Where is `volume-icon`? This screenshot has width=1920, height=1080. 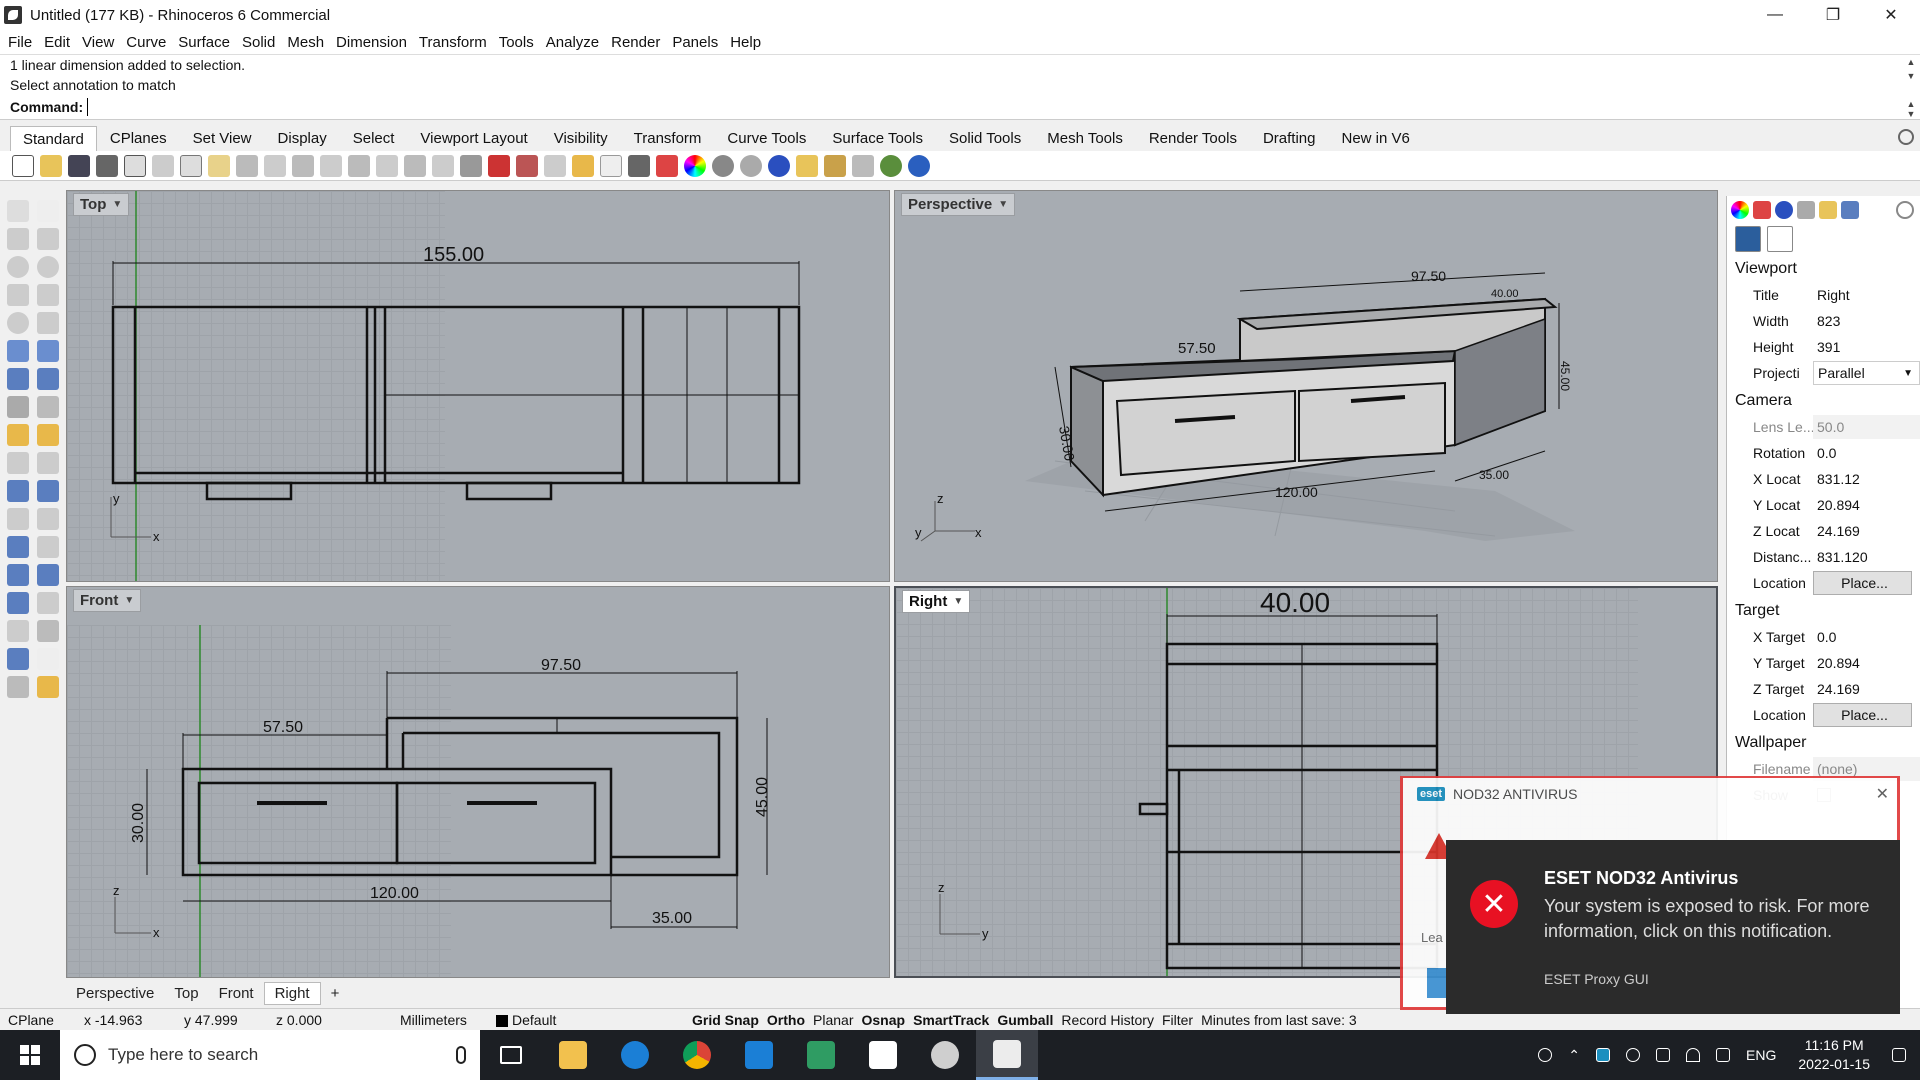 volume-icon is located at coordinates (1723, 1055).